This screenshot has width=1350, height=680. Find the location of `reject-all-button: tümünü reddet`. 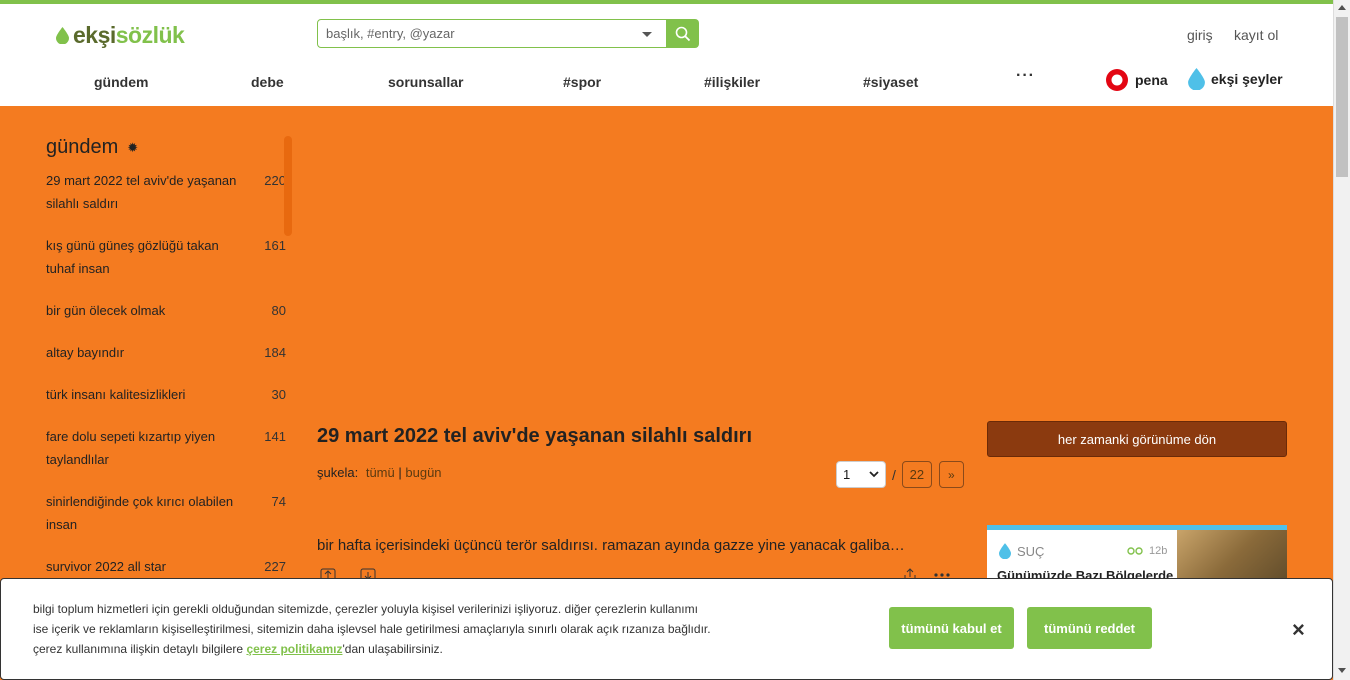

reject-all-button: tümünü reddet is located at coordinates (1089, 628).